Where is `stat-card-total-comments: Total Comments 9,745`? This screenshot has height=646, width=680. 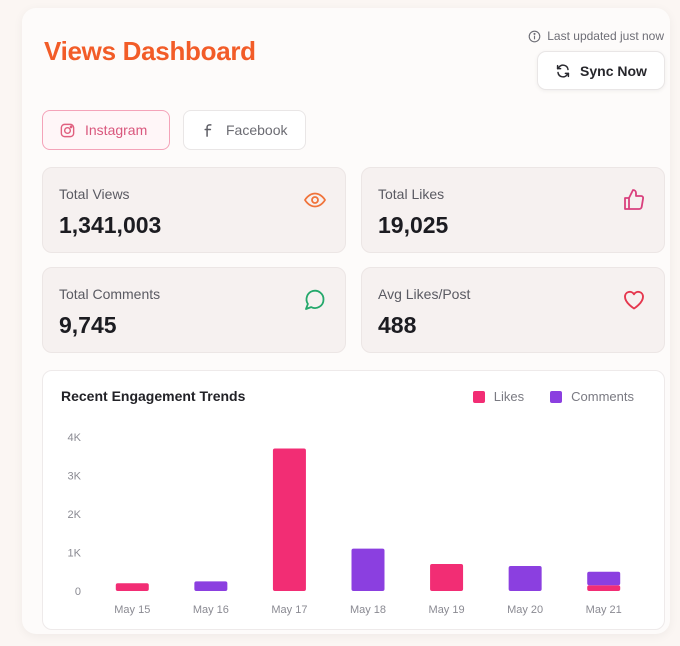 stat-card-total-comments: Total Comments 9,745 is located at coordinates (194, 310).